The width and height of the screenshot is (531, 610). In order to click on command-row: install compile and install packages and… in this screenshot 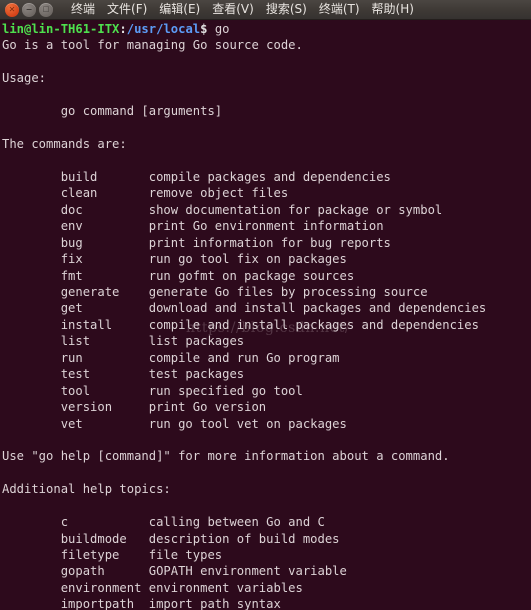, I will do `click(240, 324)`.